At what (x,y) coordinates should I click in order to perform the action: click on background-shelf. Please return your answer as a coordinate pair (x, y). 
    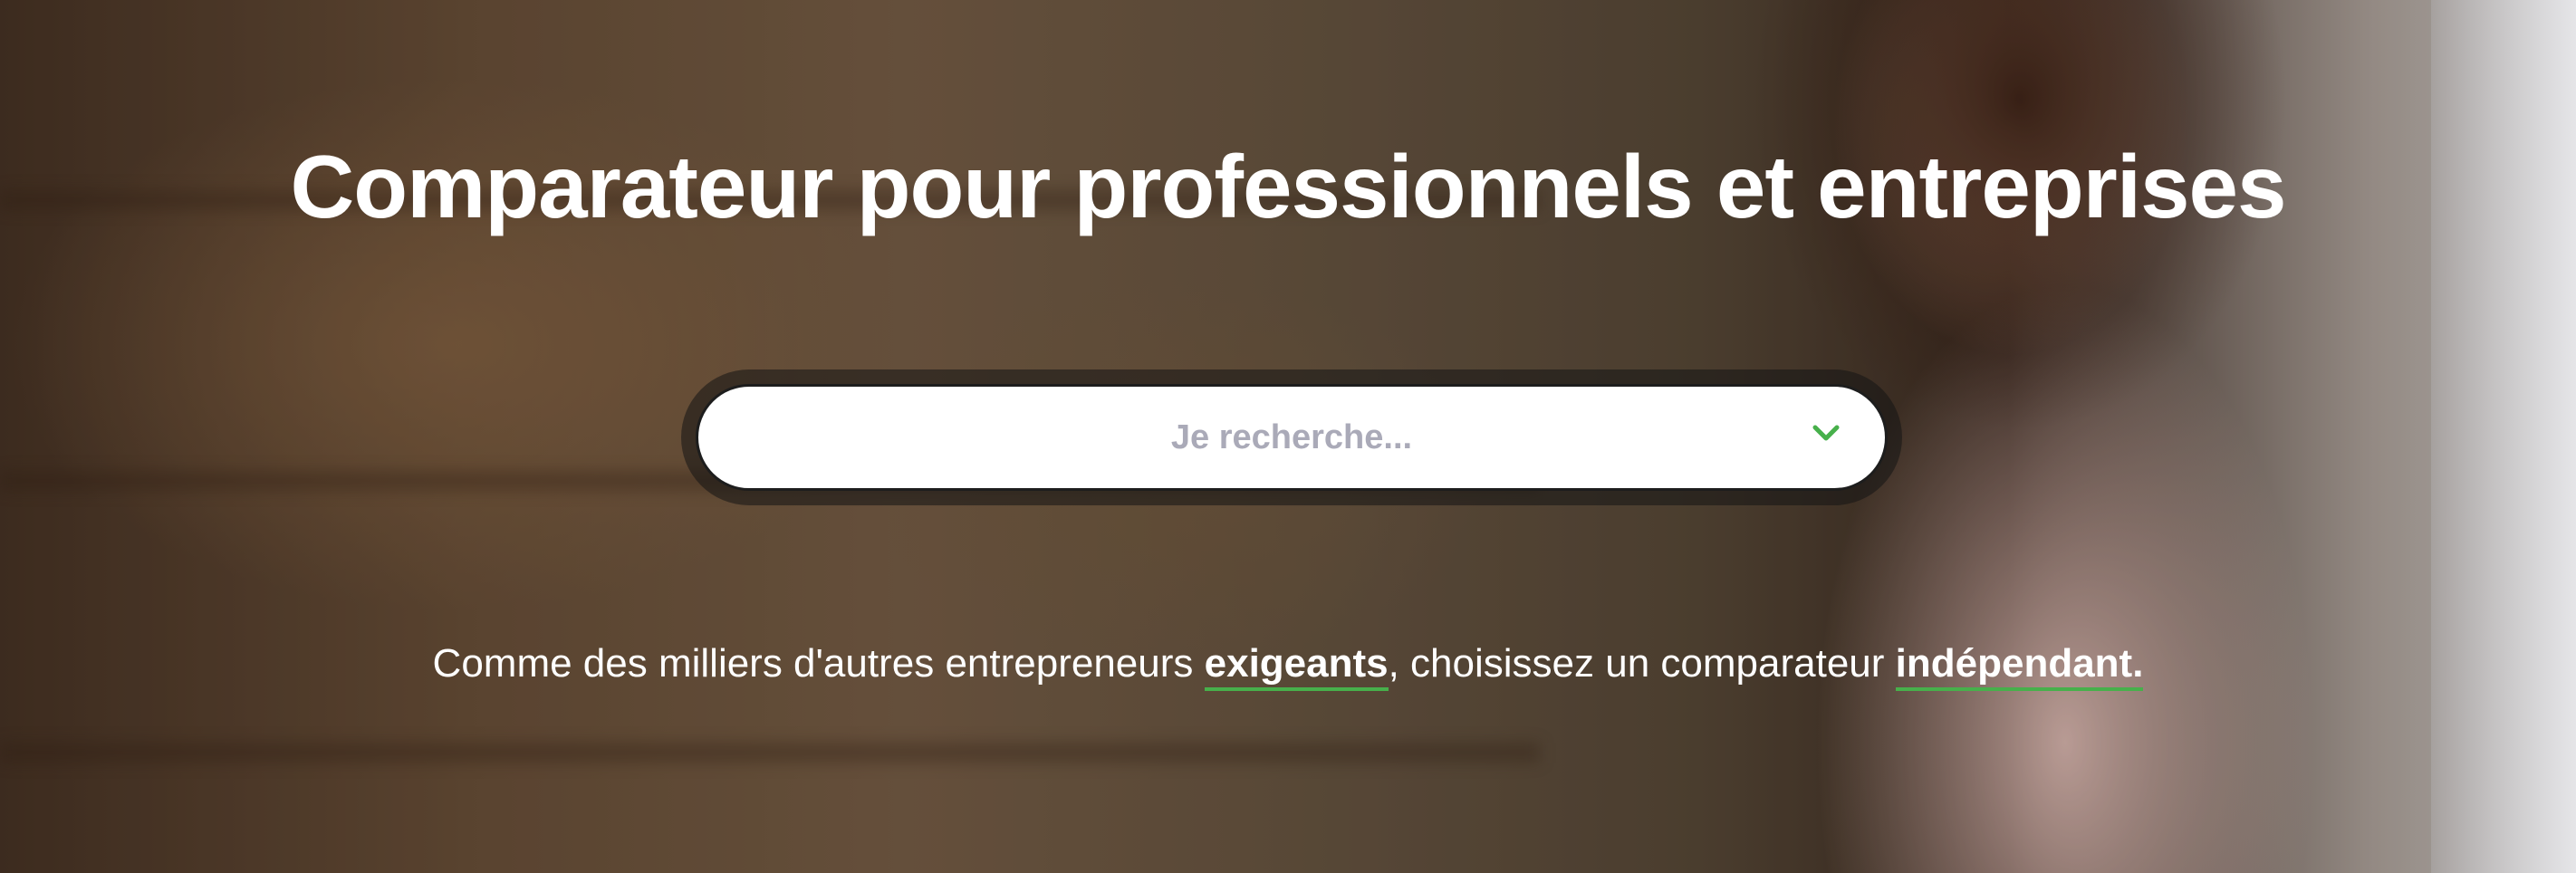
    Looking at the image, I should click on (770, 753).